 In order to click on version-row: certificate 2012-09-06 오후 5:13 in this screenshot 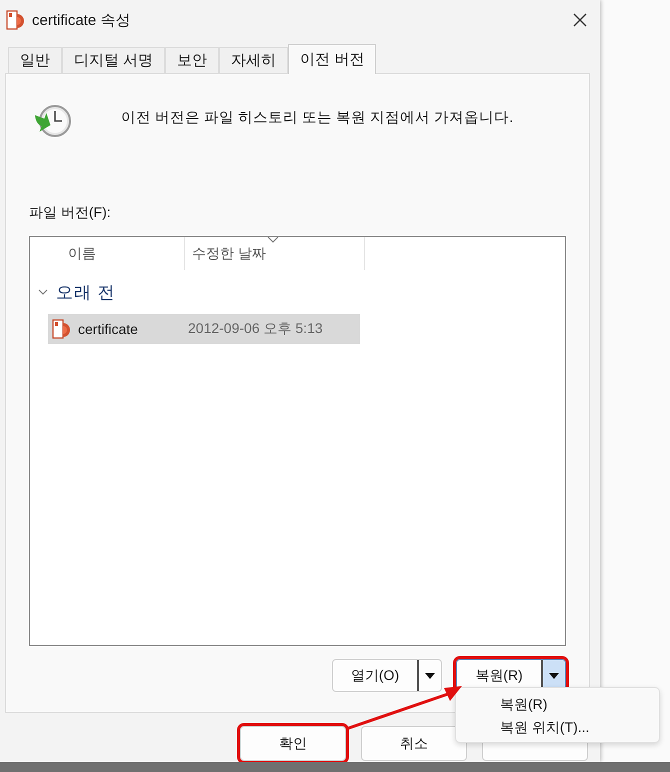, I will do `click(204, 329)`.